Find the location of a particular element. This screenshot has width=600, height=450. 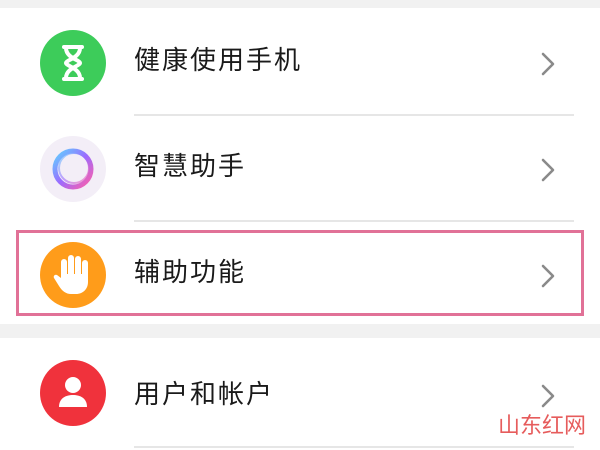

hand-icon is located at coordinates (73, 275).